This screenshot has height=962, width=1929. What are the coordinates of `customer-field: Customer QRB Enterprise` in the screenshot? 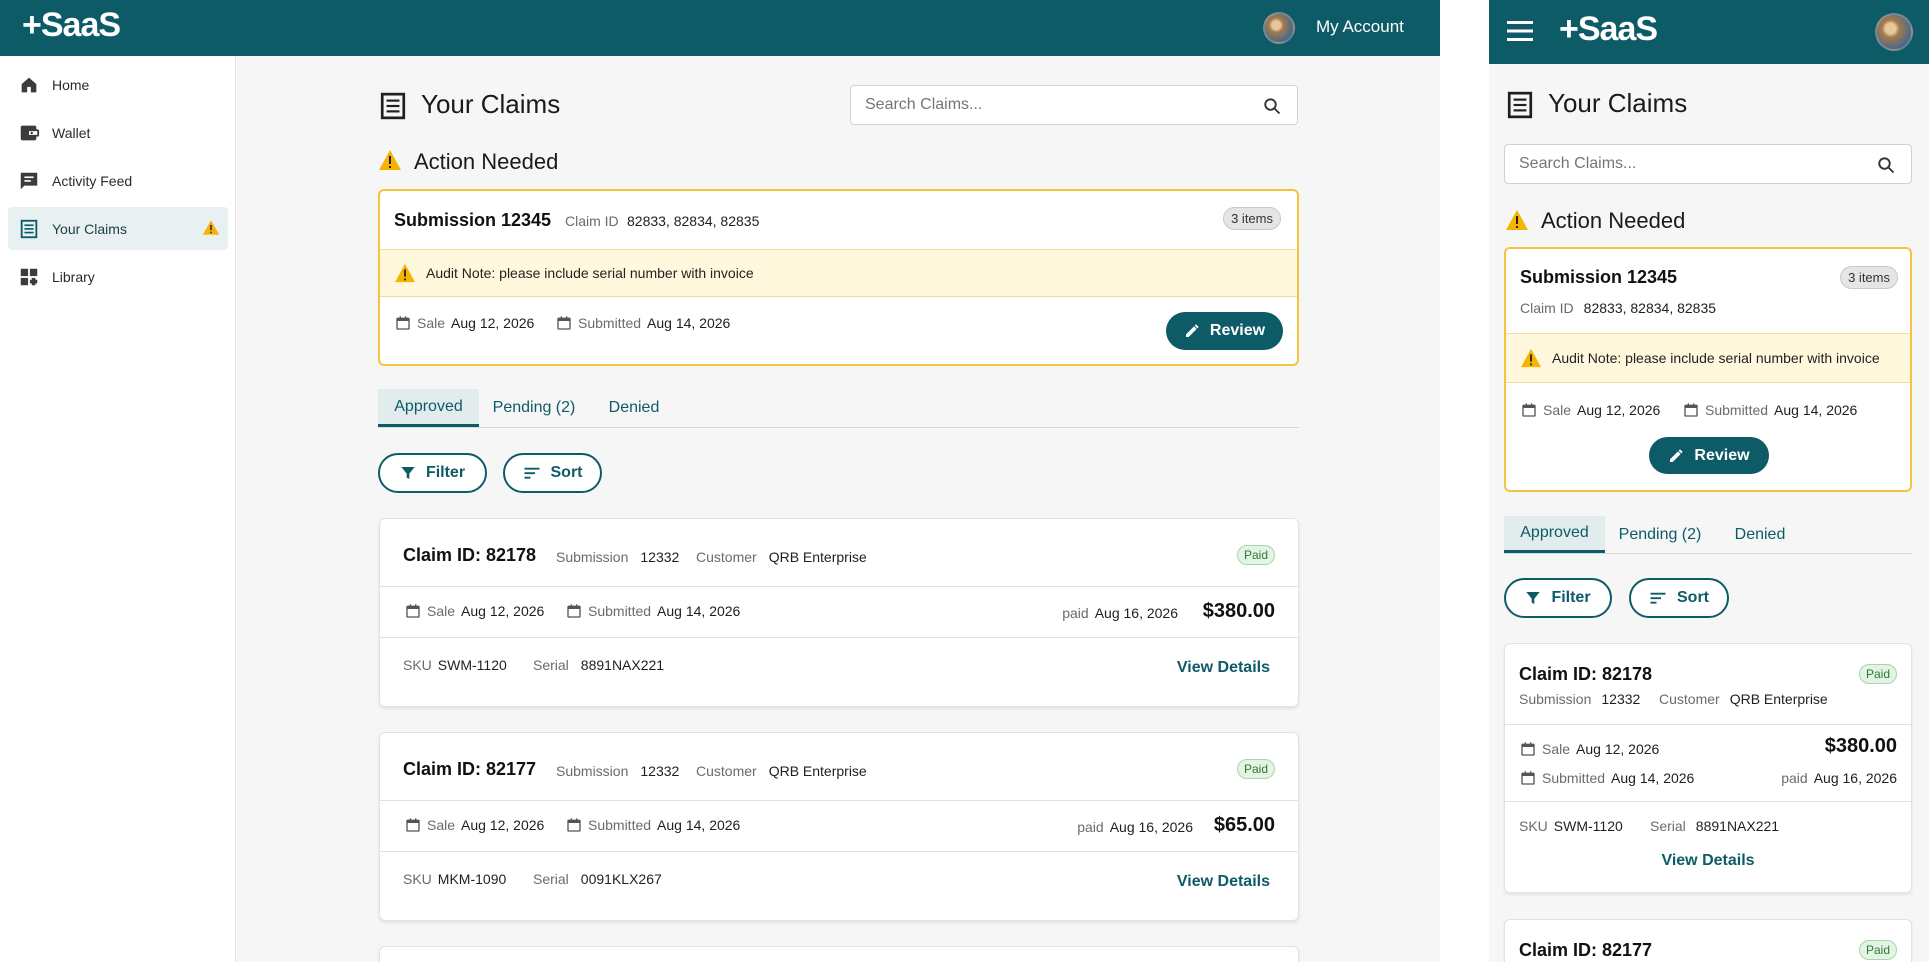 It's located at (1743, 699).